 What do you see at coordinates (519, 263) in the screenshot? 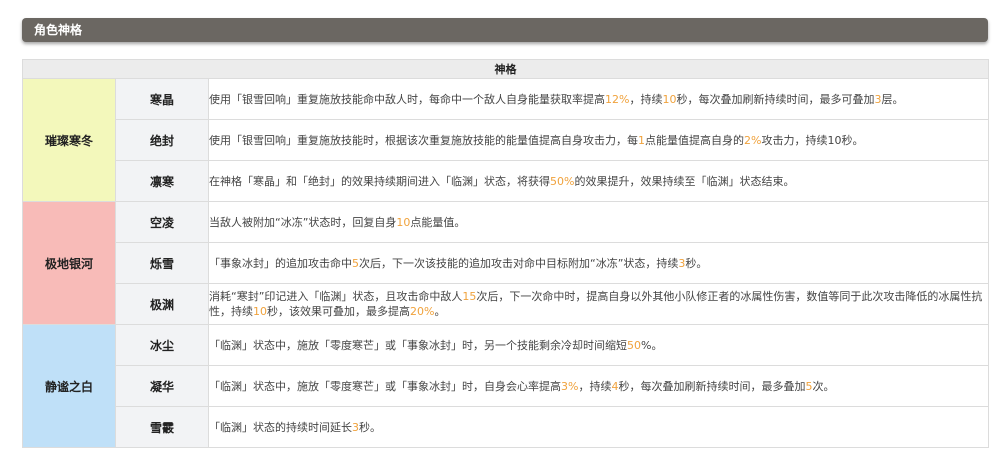
I see `description-text: 次后，下一次该技能的追加攻击对命中目标附加“冰冻”状态，持续` at bounding box center [519, 263].